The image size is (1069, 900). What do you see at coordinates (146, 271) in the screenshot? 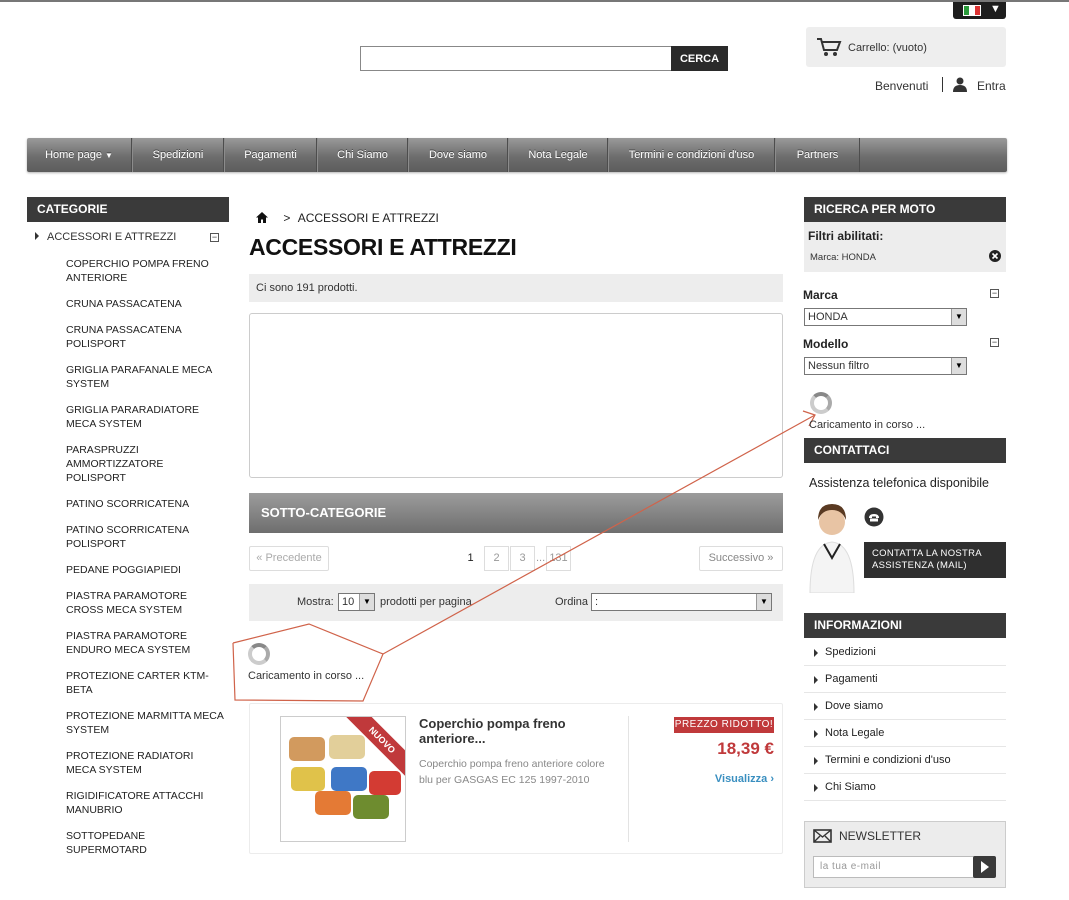
I see `category-item: COPERCHIO POMPA FRENO ANTERIORE` at bounding box center [146, 271].